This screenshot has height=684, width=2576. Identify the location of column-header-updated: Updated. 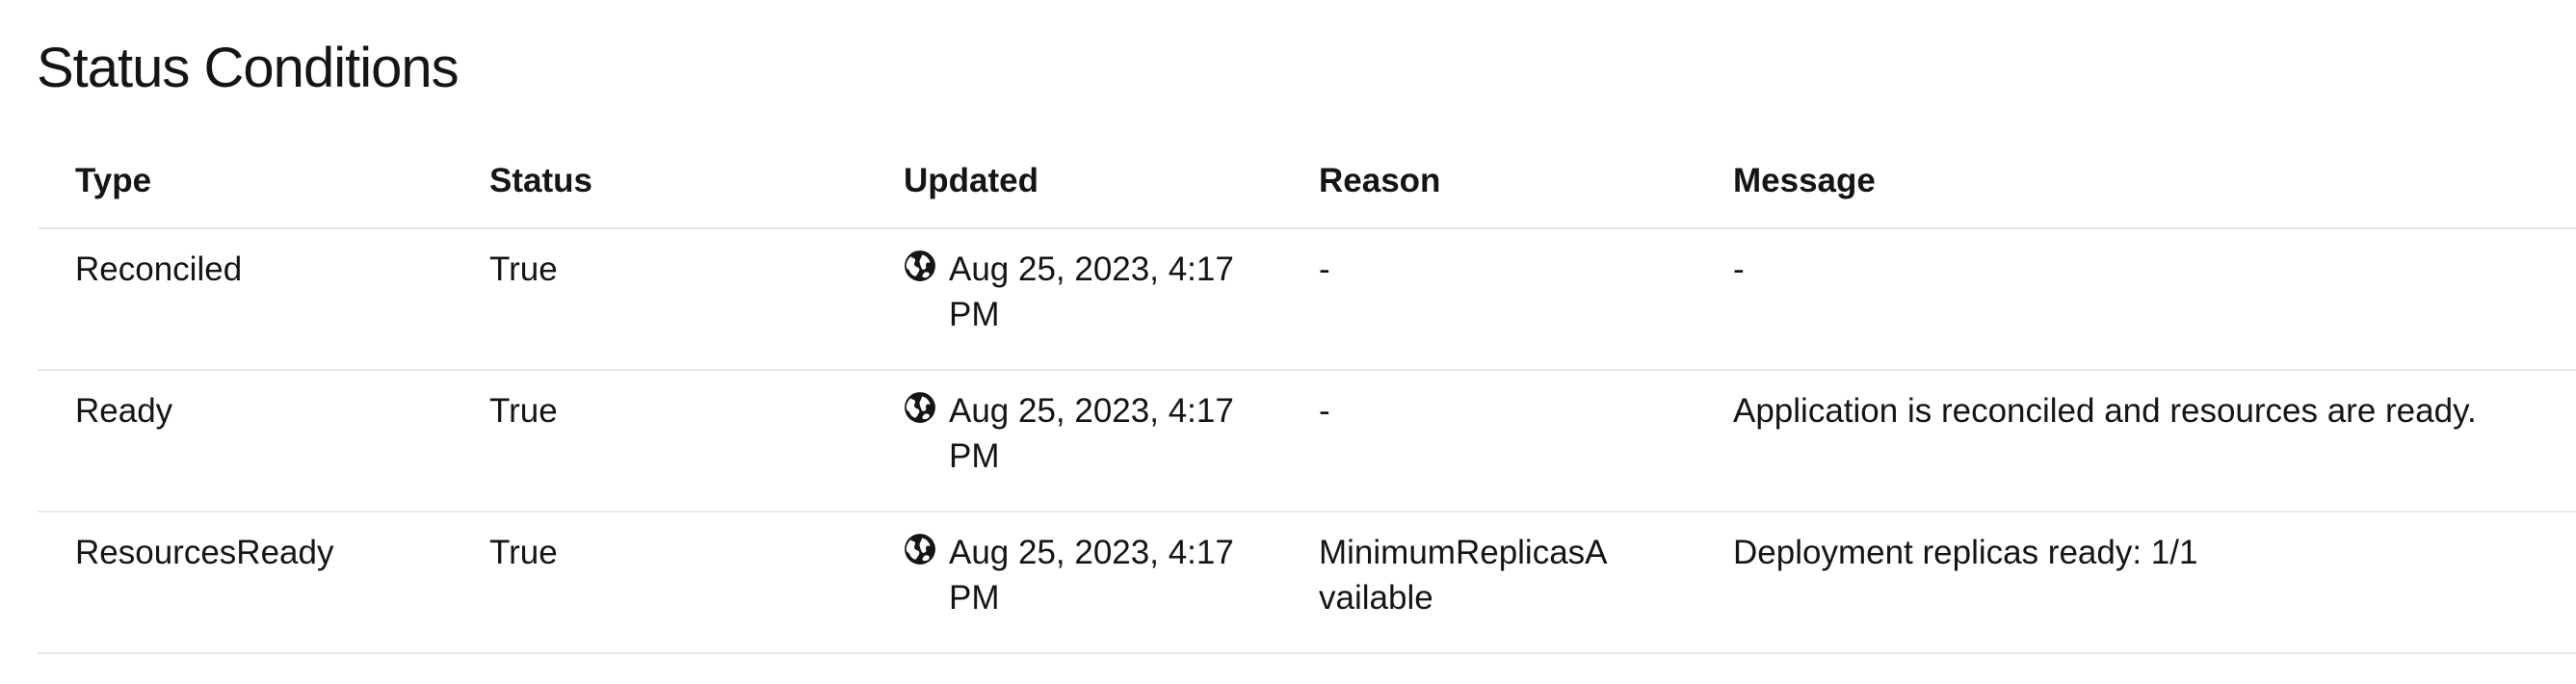
(1073, 185).